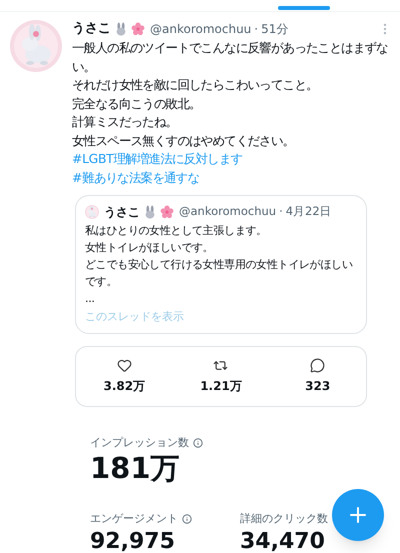 Image resolution: width=400 pixels, height=553 pixels. What do you see at coordinates (195, 85) in the screenshot?
I see `tweet-text: それだけ女性を敵に回したらこわいってこと。` at bounding box center [195, 85].